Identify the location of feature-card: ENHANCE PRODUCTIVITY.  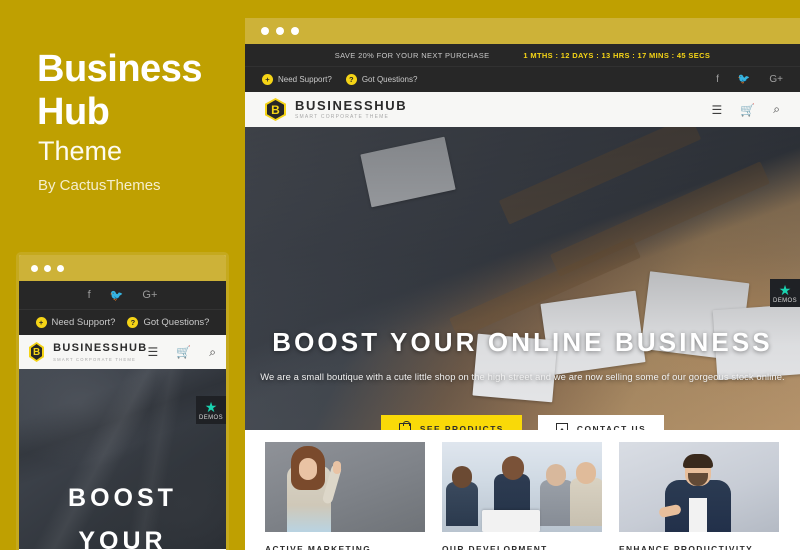
(699, 496).